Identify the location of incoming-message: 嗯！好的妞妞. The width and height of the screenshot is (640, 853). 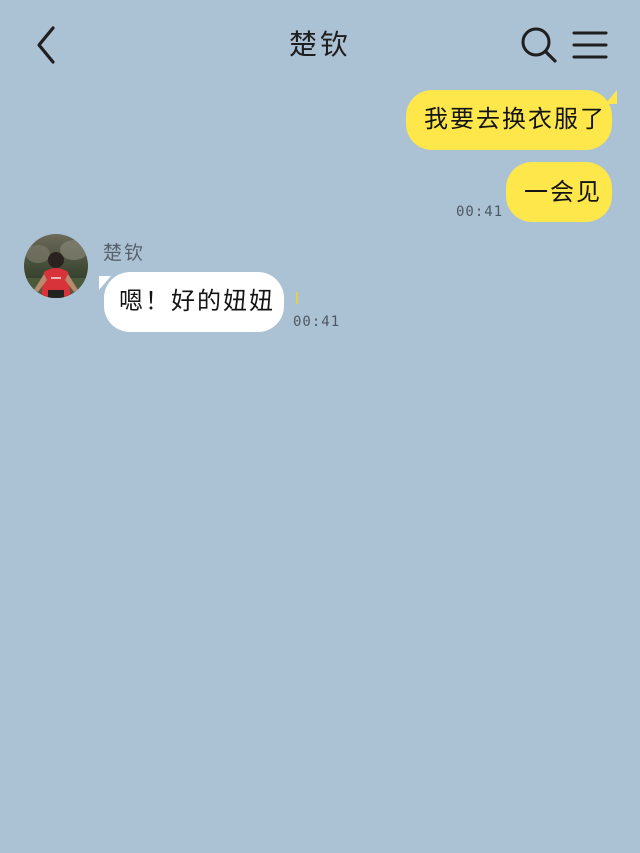
(194, 302).